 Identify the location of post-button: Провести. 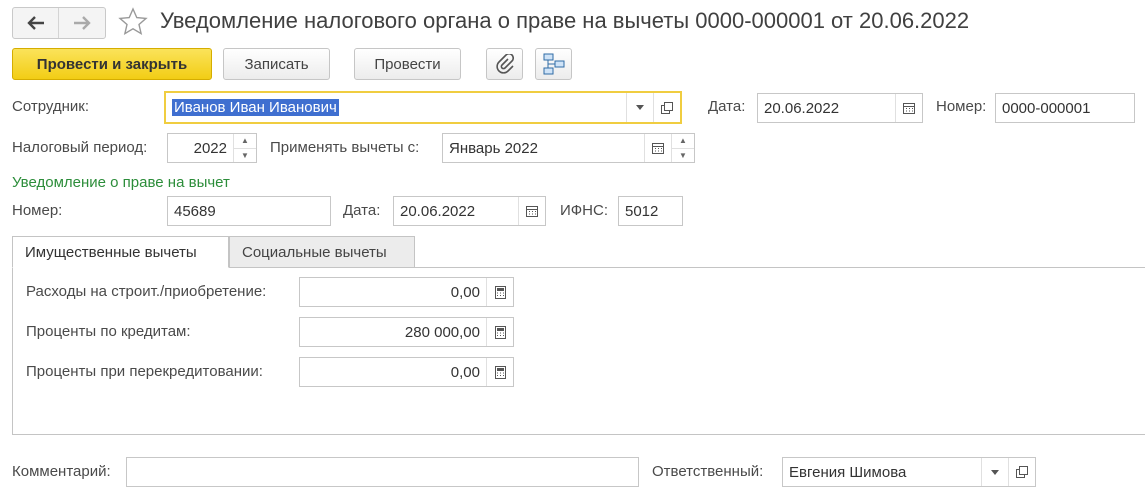
(407, 64).